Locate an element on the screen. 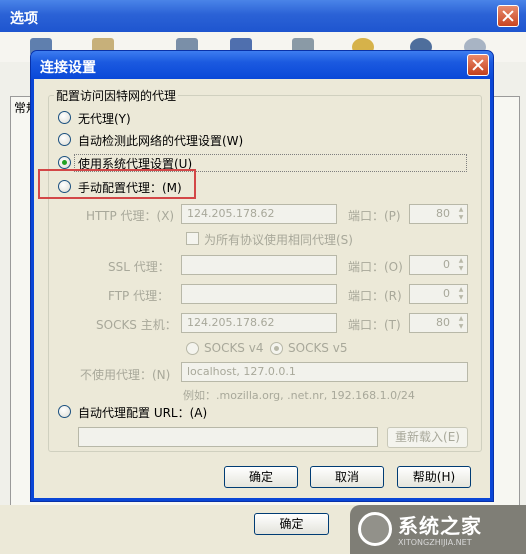 The image size is (526, 554). dialog-title: 连接设置 is located at coordinates (262, 65).